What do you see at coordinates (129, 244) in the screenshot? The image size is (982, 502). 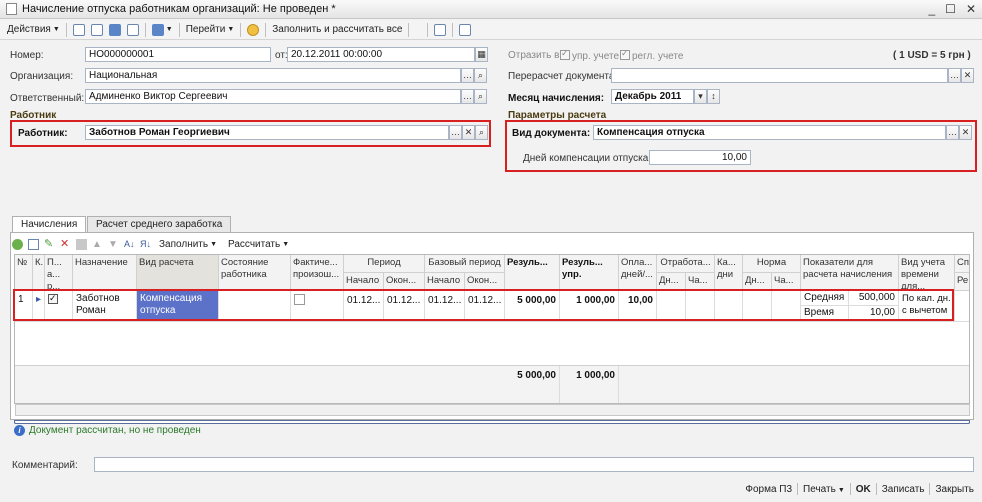 I see `sort-asc-icon: A↓` at bounding box center [129, 244].